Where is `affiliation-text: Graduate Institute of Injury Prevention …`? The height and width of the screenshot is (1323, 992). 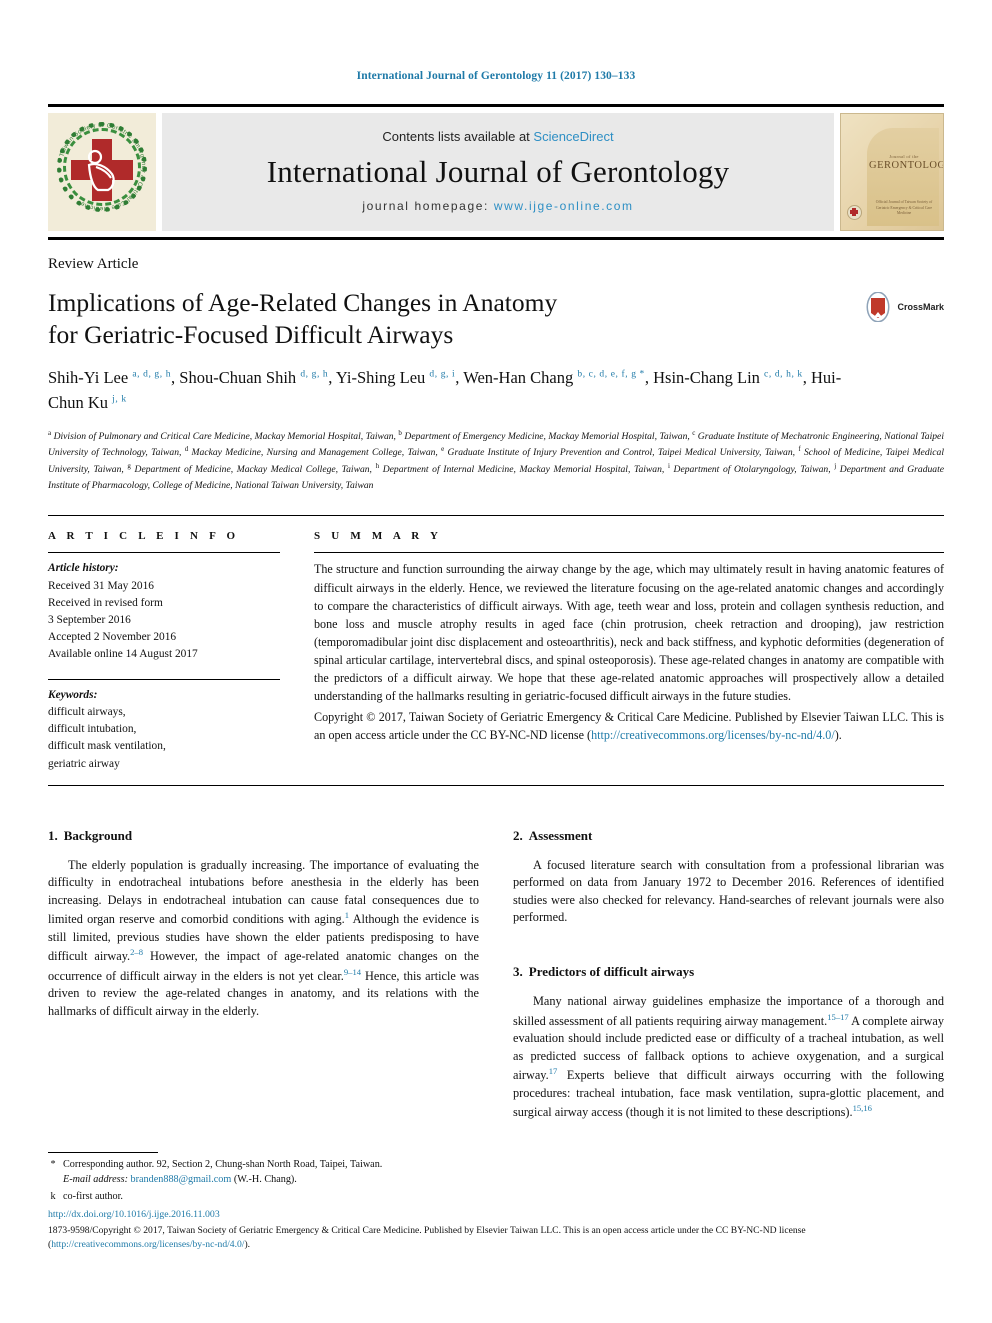
affiliation-text: Graduate Institute of Injury Prevention … is located at coordinates (621, 453).